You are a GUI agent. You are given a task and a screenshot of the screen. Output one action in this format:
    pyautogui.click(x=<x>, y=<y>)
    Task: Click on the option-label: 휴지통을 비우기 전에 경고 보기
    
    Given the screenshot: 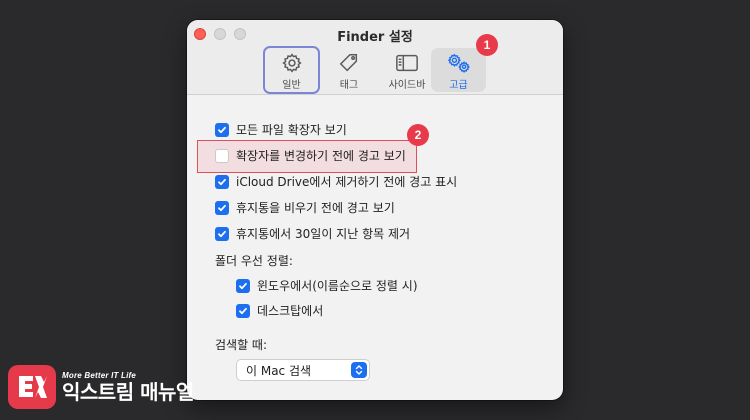 What is the action you would take?
    pyautogui.click(x=315, y=208)
    